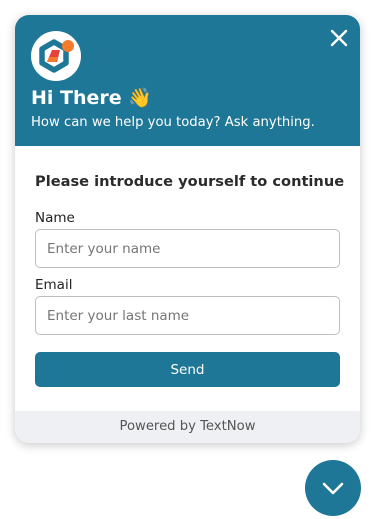 The height and width of the screenshot is (519, 378). What do you see at coordinates (76, 98) in the screenshot?
I see `greeting-text: Hi There` at bounding box center [76, 98].